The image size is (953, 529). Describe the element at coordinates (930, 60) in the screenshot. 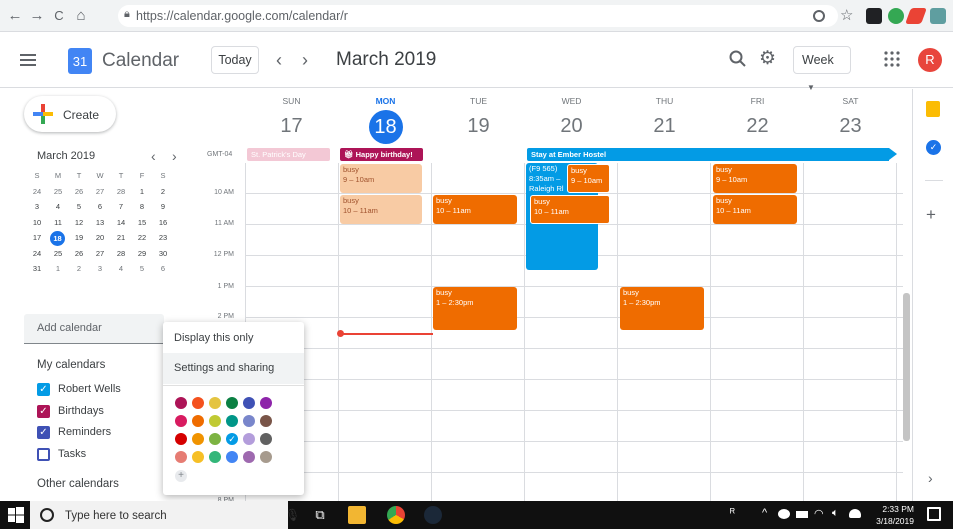

I see `account-avatar: R` at that location.